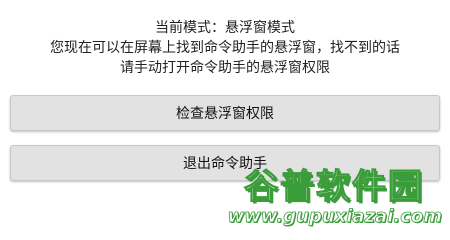 The width and height of the screenshot is (450, 240). What do you see at coordinates (334, 217) in the screenshot?
I see `watermark-url: www.gupuxiazai.com` at bounding box center [334, 217].